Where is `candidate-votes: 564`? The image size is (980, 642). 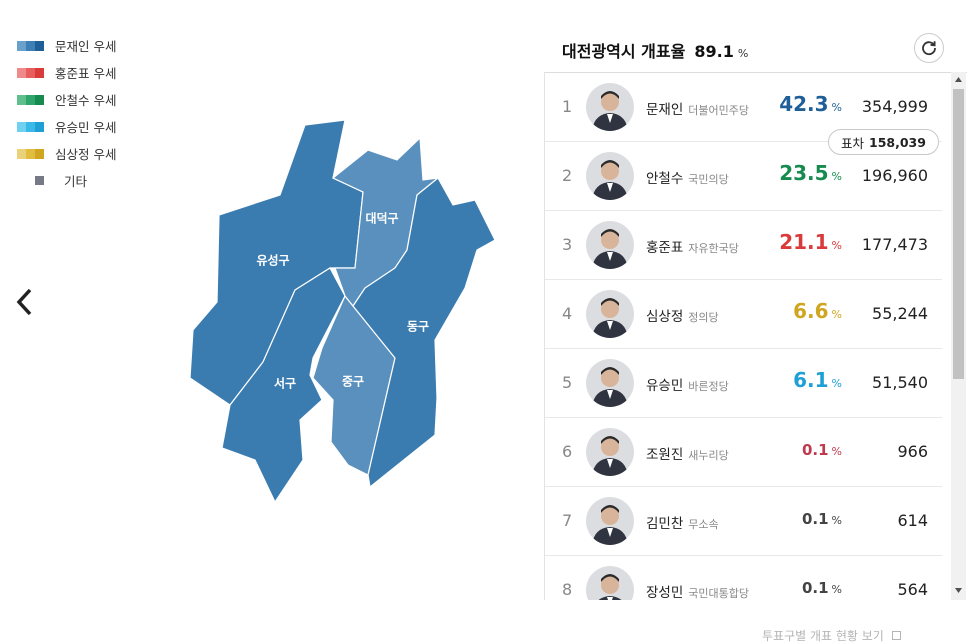 candidate-votes: 564 is located at coordinates (912, 589).